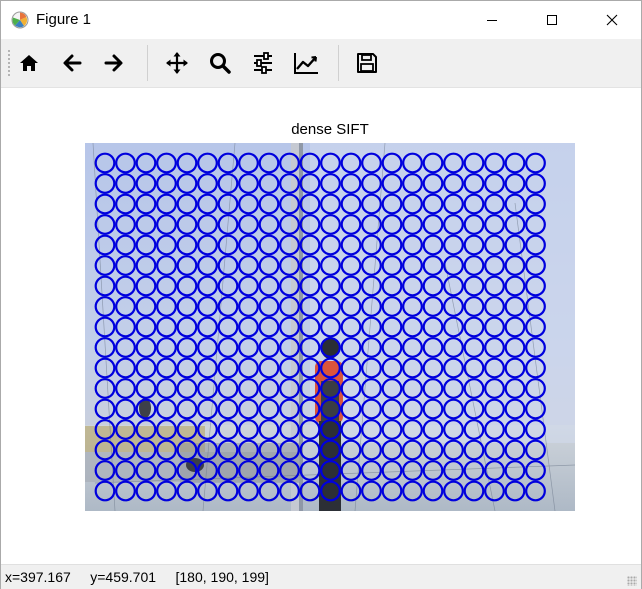 This screenshot has width=642, height=589. I want to click on edit-axes-button, so click(306, 63).